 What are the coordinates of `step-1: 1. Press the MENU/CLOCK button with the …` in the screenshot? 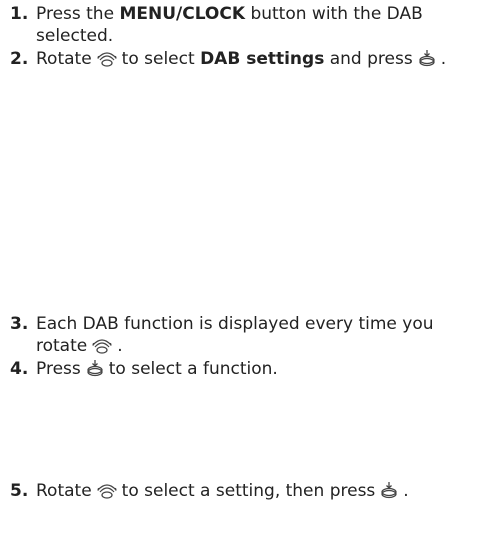 It's located at (242, 25).